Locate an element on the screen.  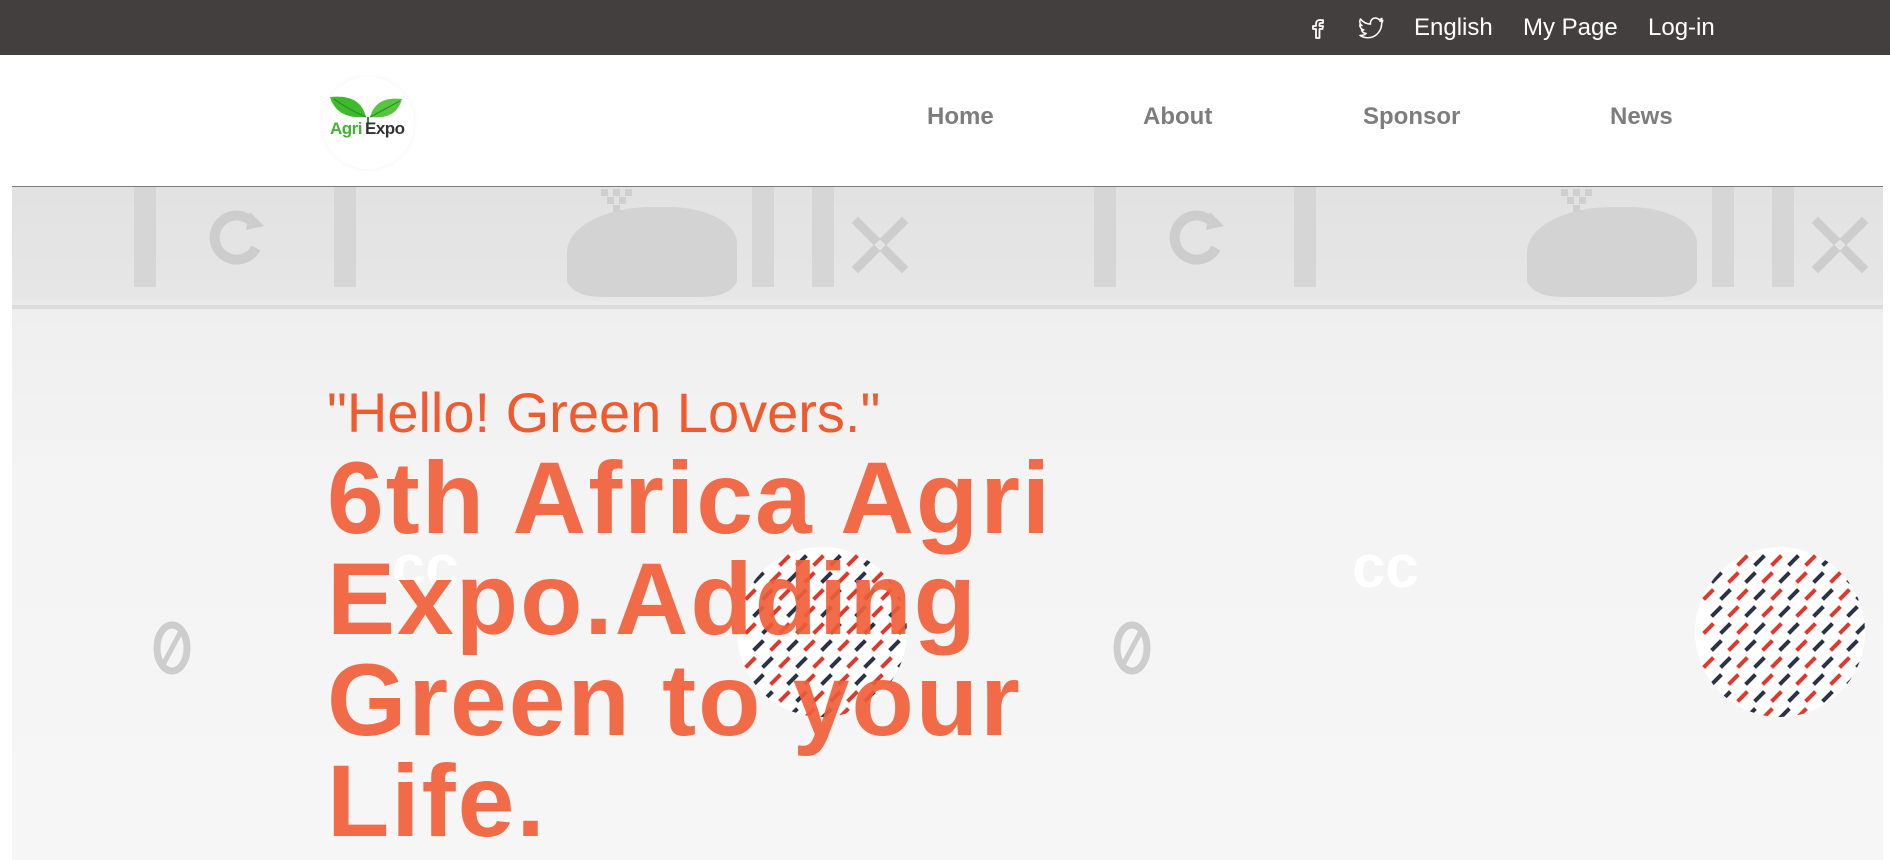
dot-pattern-circle is located at coordinates (1780, 632).